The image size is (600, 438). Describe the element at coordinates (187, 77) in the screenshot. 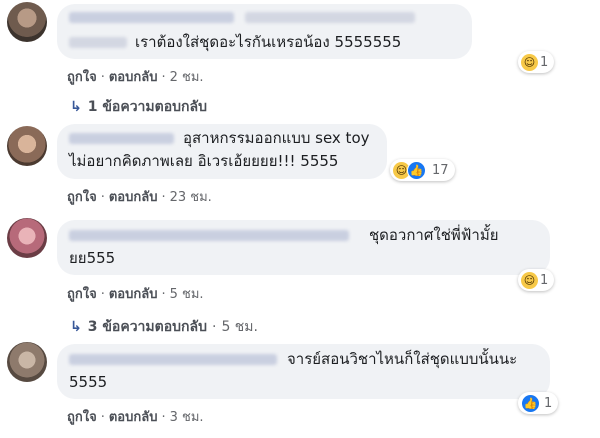

I see `comment-time: 2 ชม.` at that location.